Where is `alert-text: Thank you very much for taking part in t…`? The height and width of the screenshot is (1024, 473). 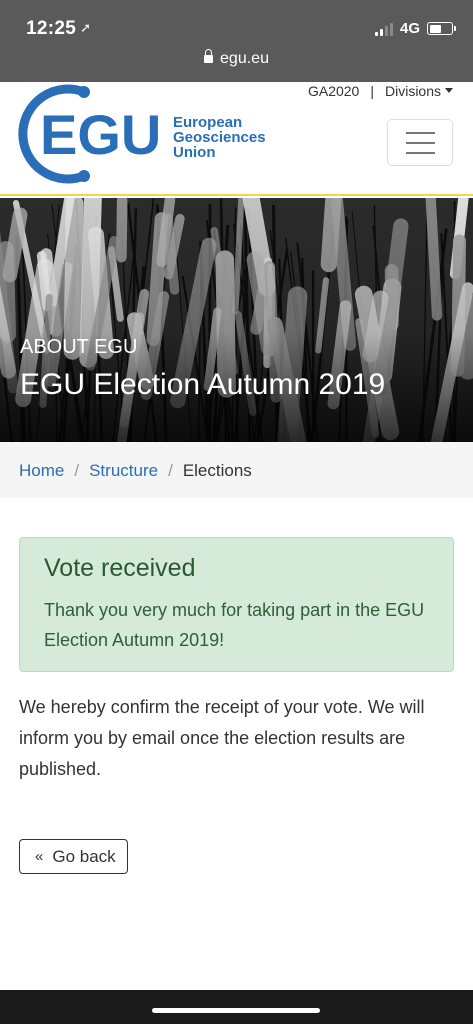 alert-text: Thank you very much for taking part in t… is located at coordinates (234, 625).